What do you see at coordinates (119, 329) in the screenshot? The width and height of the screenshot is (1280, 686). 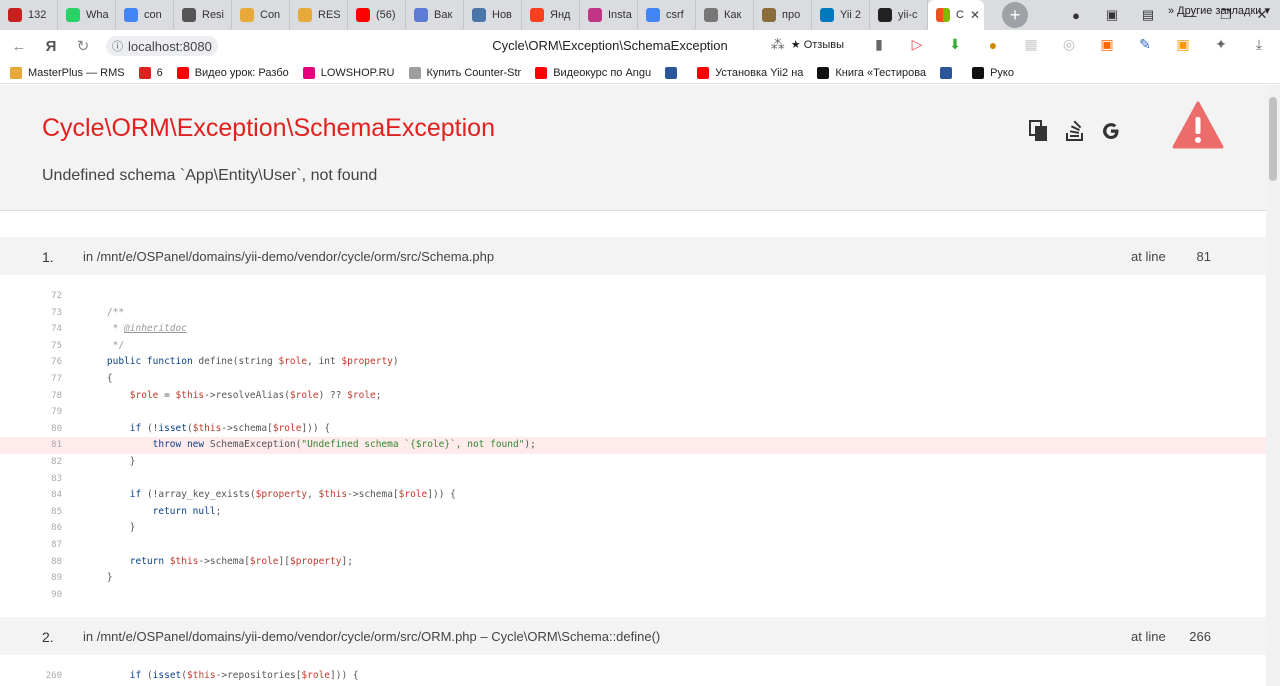 I see `code-line: 74 * @inheritdoc` at bounding box center [119, 329].